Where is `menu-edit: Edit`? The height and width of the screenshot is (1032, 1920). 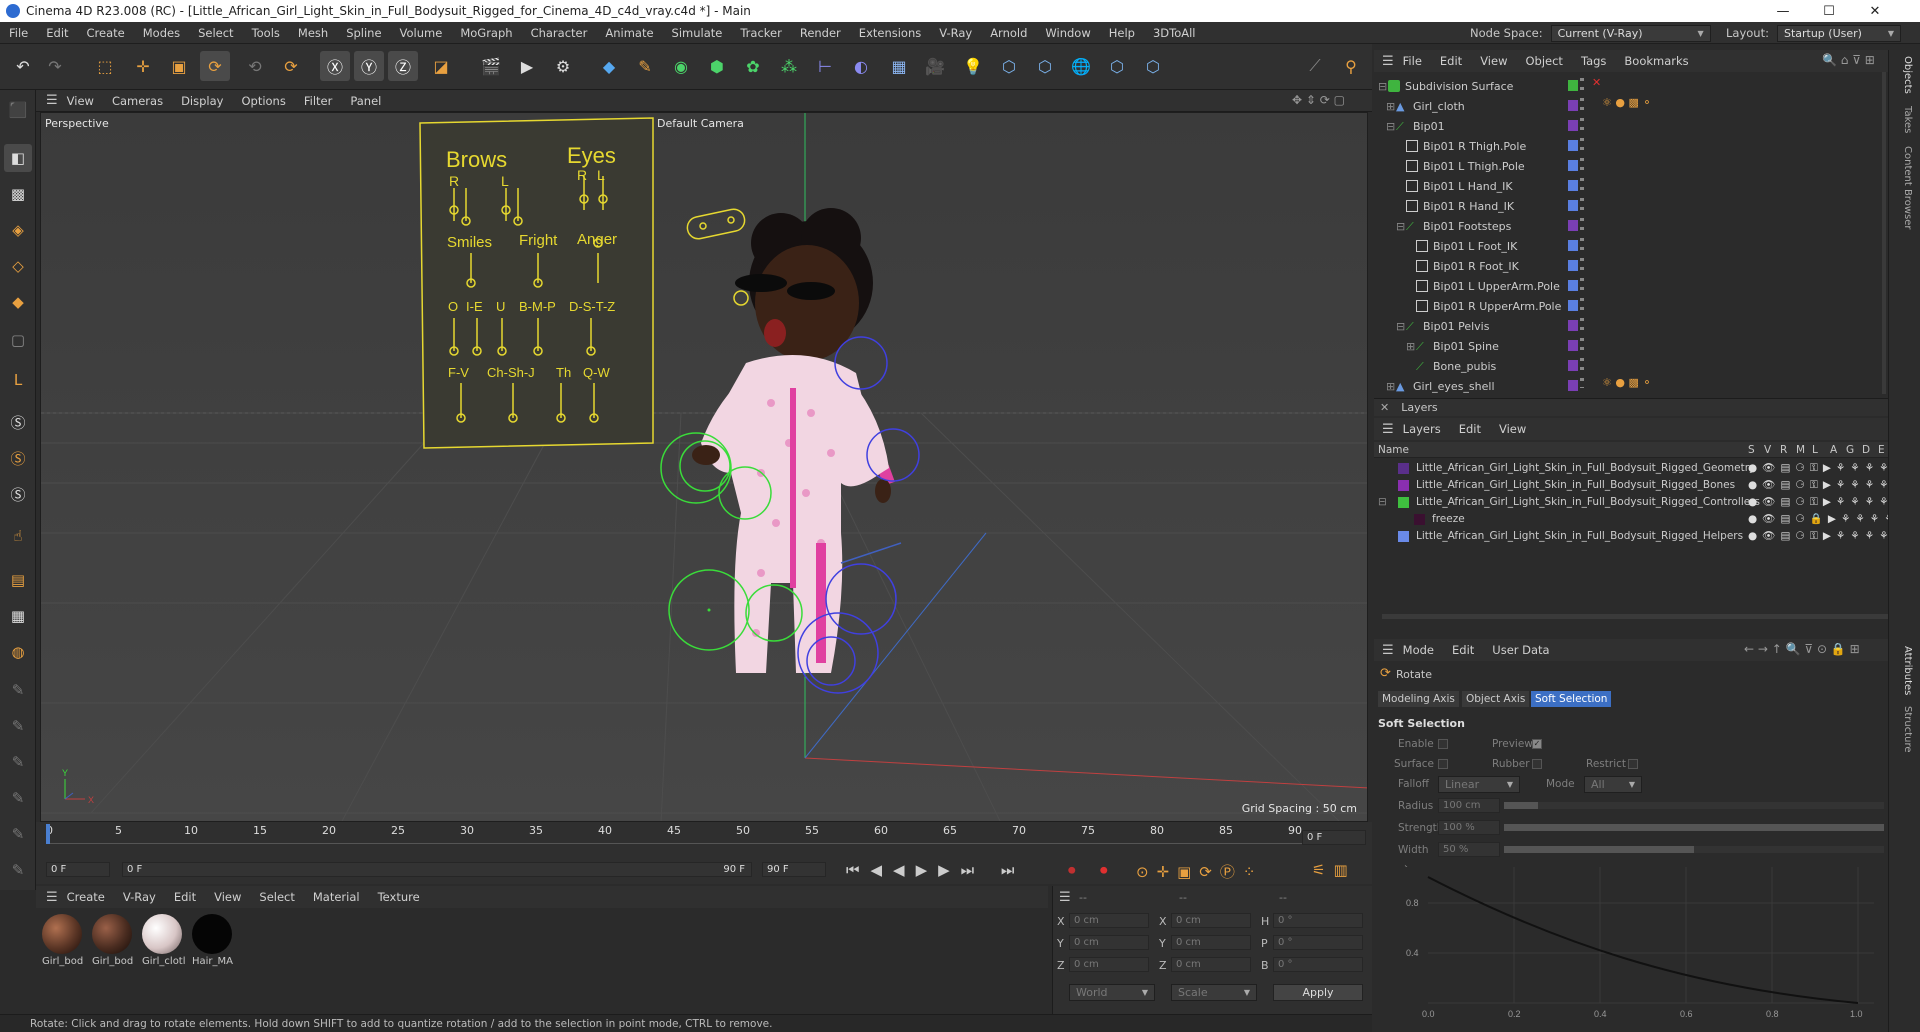 menu-edit: Edit is located at coordinates (57, 33).